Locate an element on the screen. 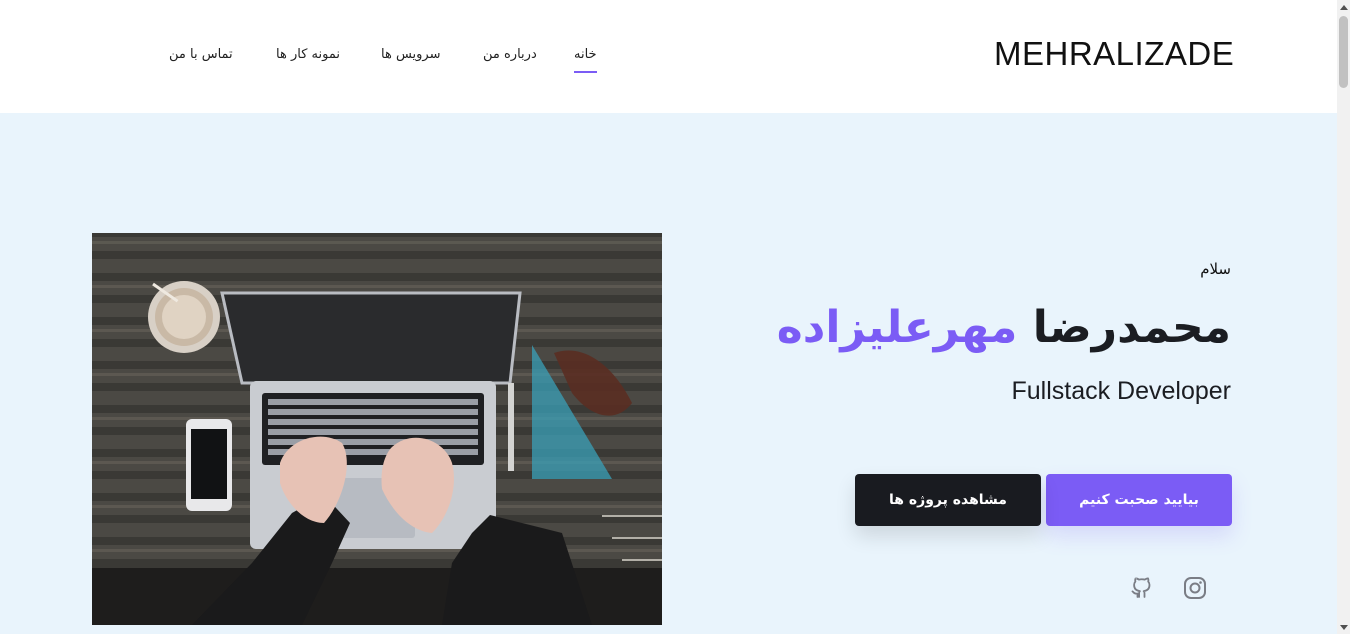 The image size is (1366, 634). instagram-icon is located at coordinates (1195, 588).